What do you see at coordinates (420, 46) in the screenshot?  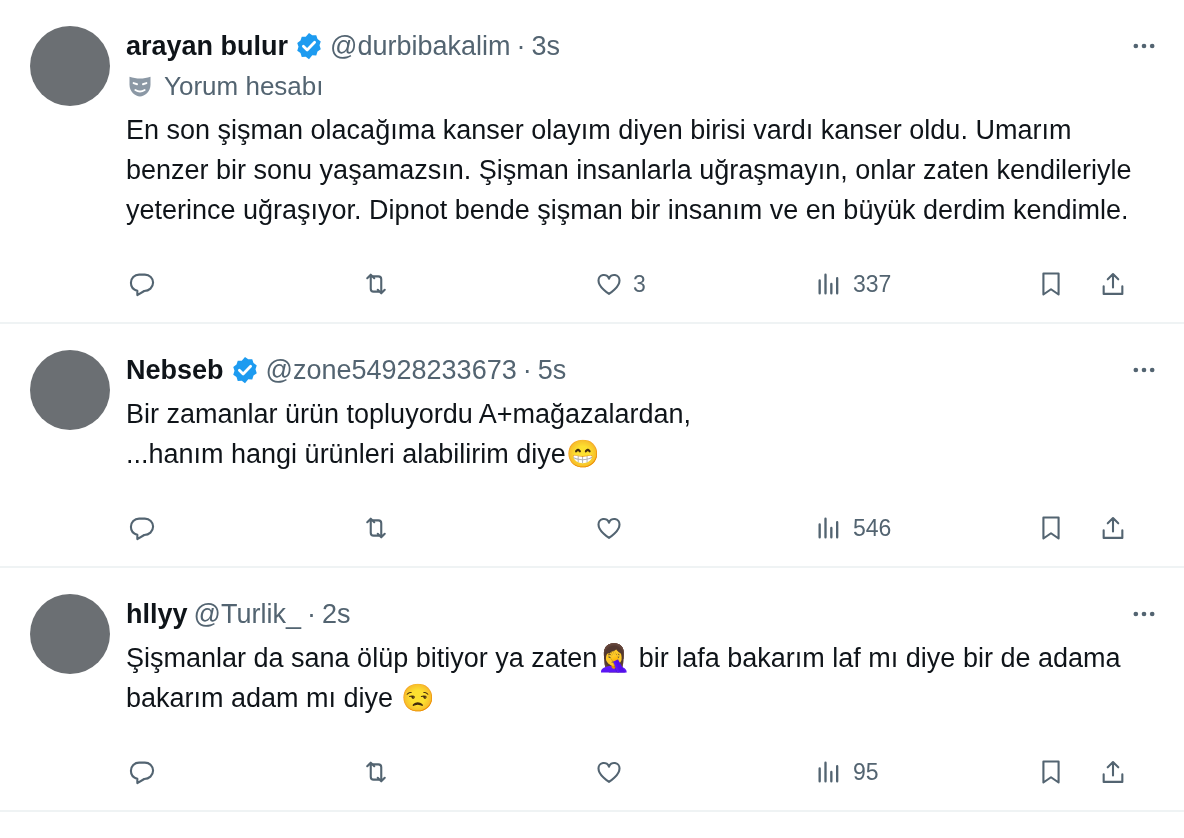 I see `user-handle: @durbibakalim` at bounding box center [420, 46].